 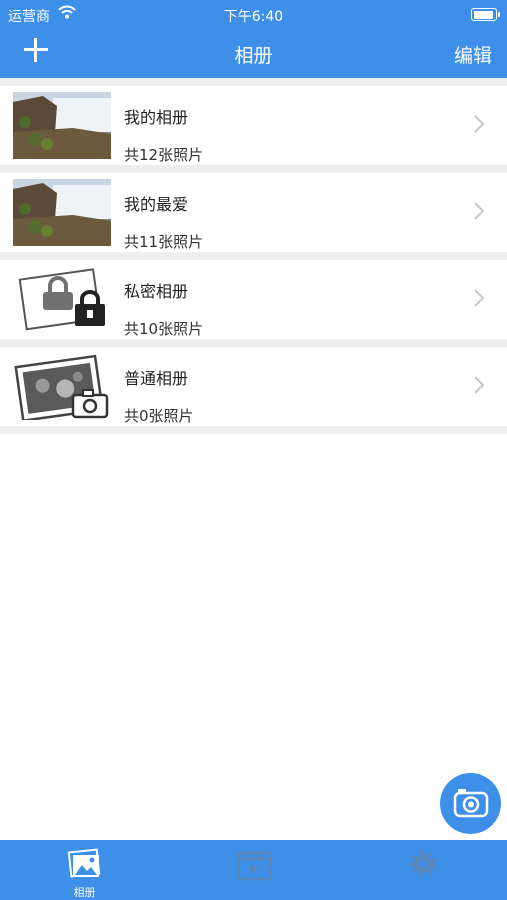 I want to click on album-count: 共0张照片, so click(x=159, y=416).